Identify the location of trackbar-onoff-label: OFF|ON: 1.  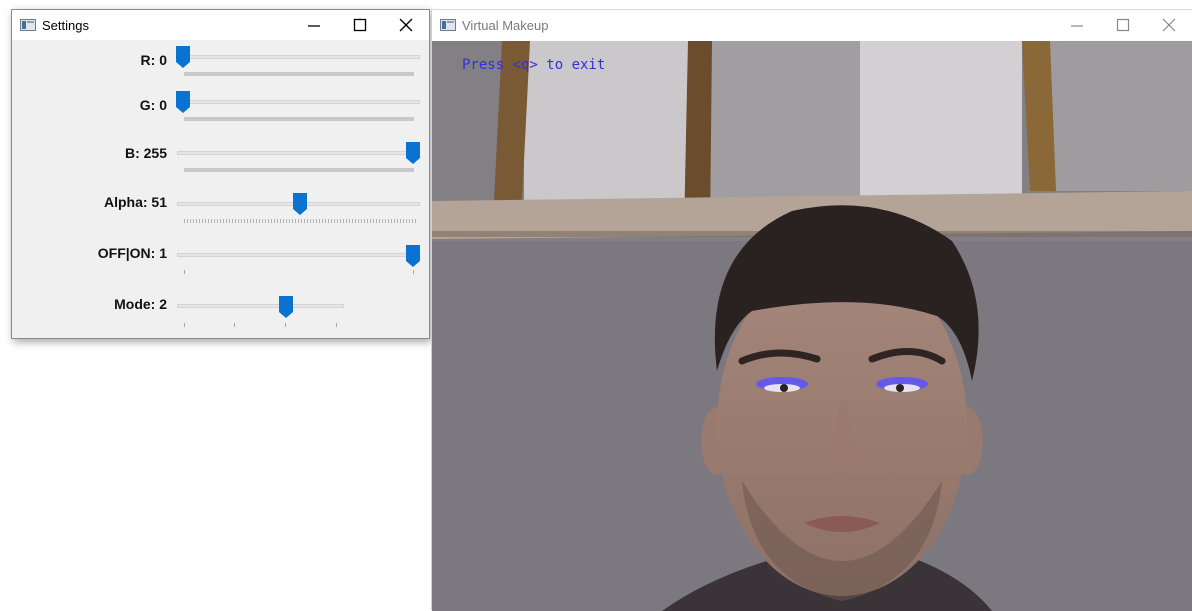
(132, 253).